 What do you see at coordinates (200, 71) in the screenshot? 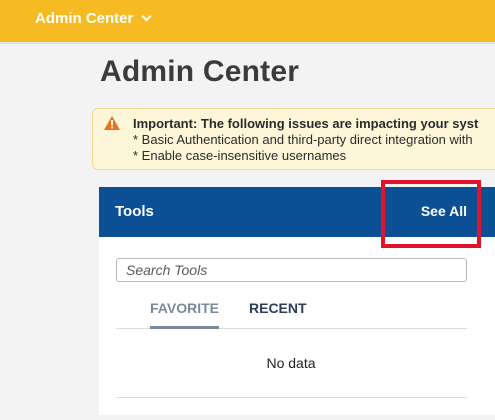
I see `page-title: Admin Center` at bounding box center [200, 71].